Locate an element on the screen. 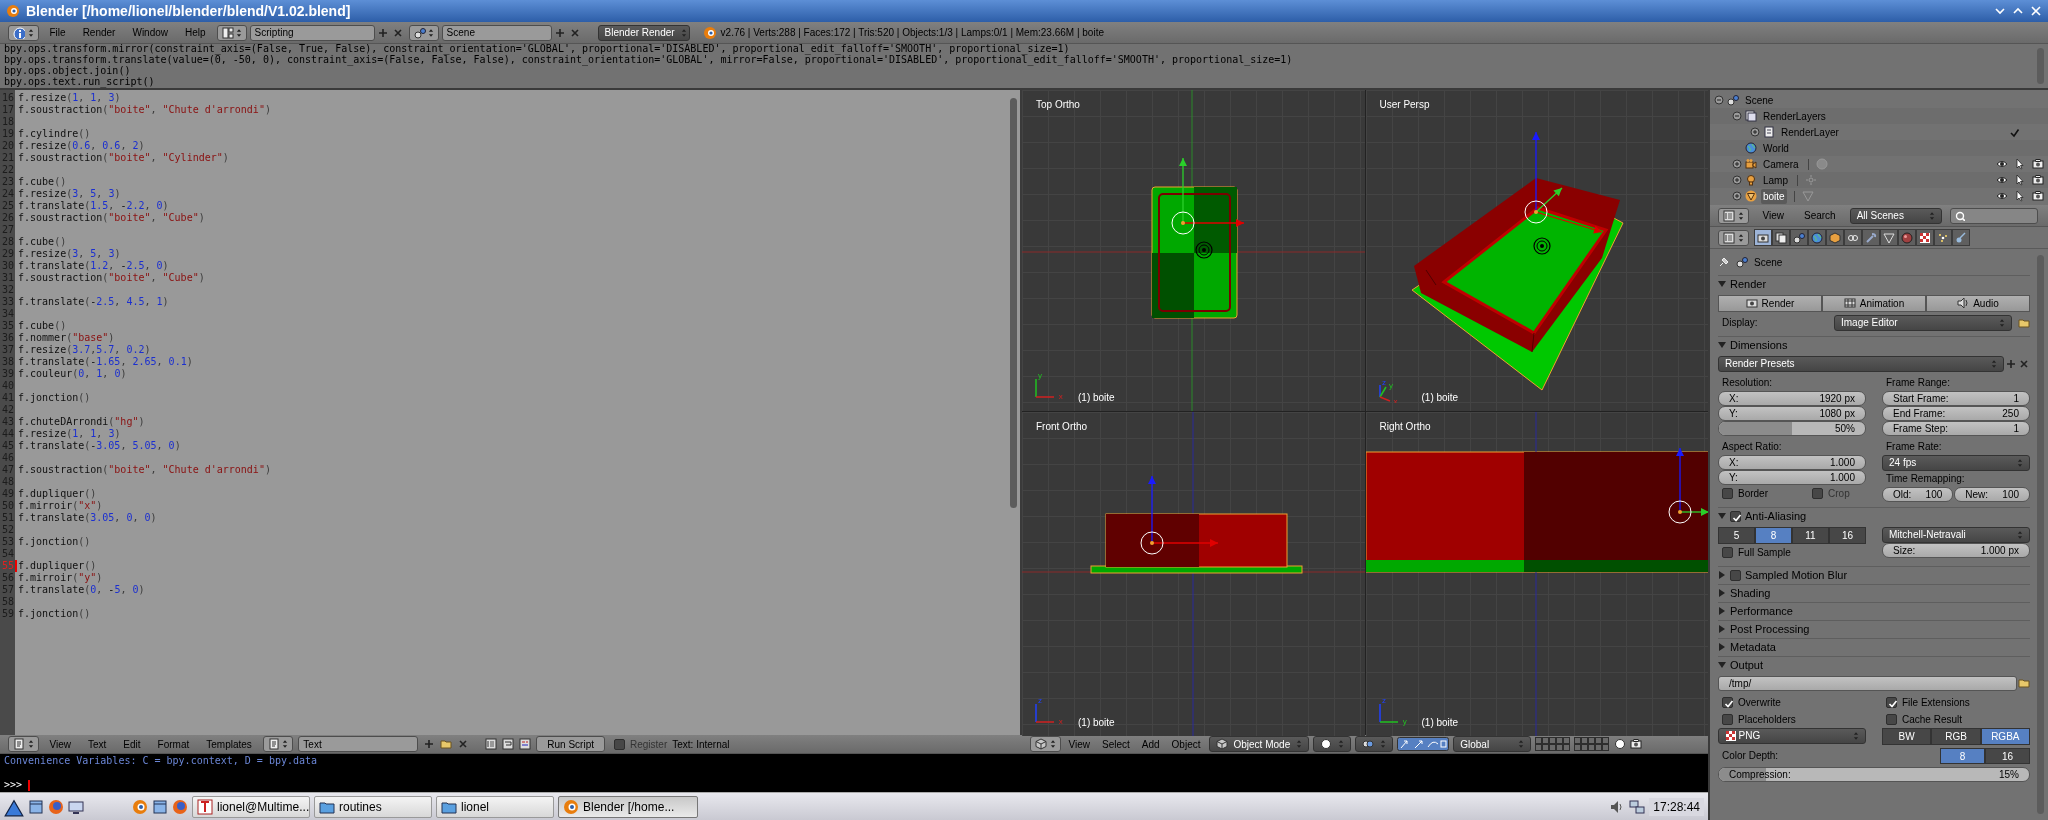  text-browse-button is located at coordinates (278, 744).